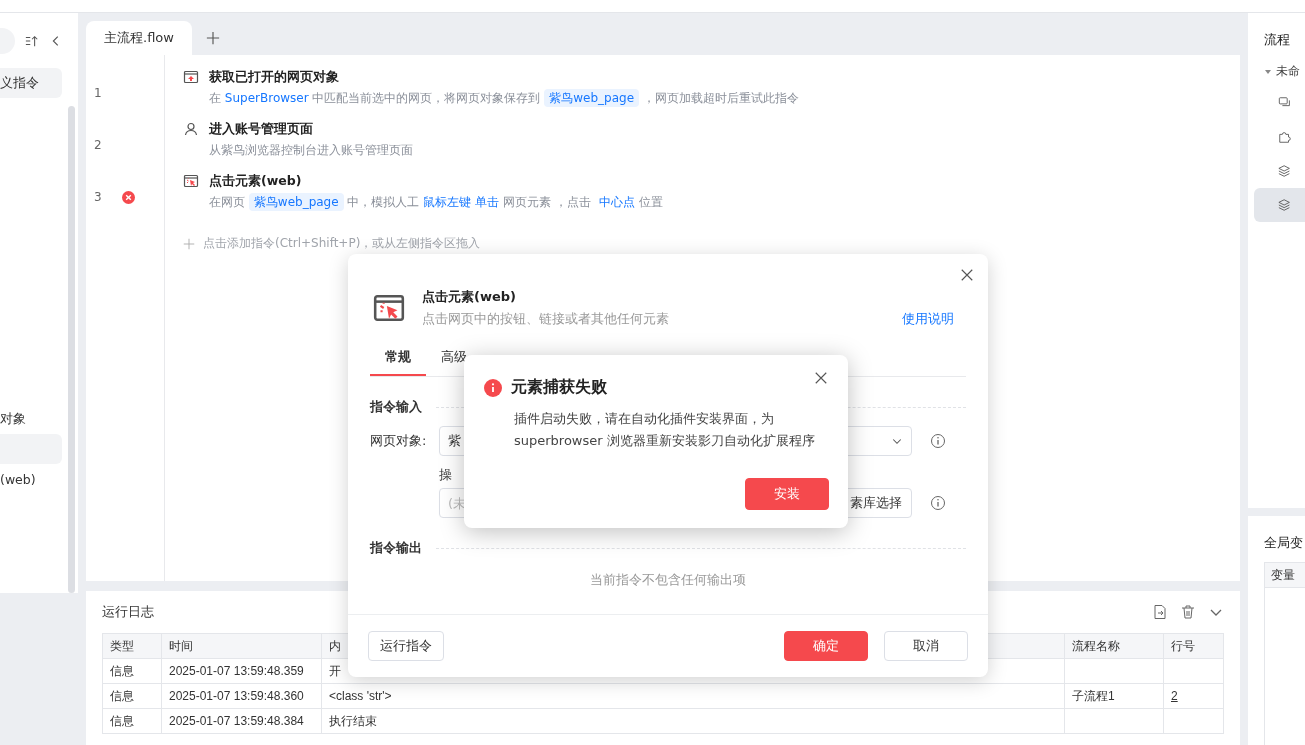 The height and width of the screenshot is (745, 1305). Describe the element at coordinates (1284, 575) in the screenshot. I see `column-header: 变量` at that location.